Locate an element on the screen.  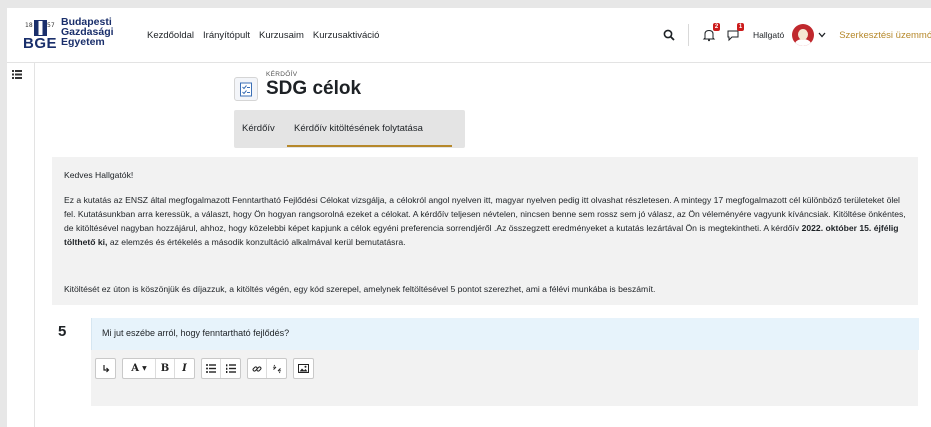
drawer-divider is located at coordinates (34, 244).